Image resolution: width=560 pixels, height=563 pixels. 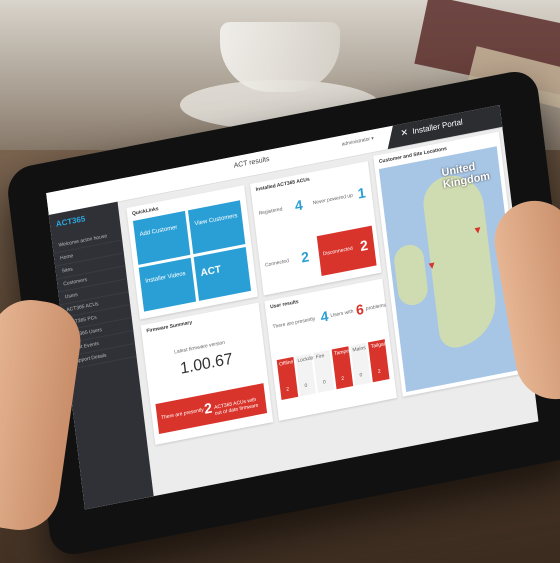 I want to click on quicklinks-title: QuickLinks, so click(x=145, y=211).